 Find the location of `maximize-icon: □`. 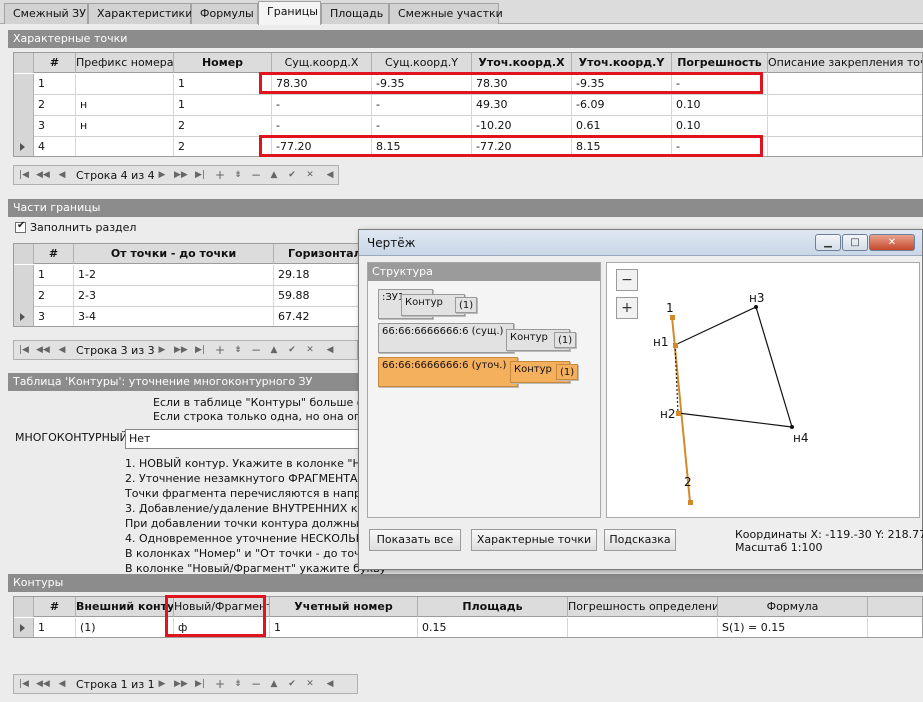

maximize-icon: □ is located at coordinates (855, 242).